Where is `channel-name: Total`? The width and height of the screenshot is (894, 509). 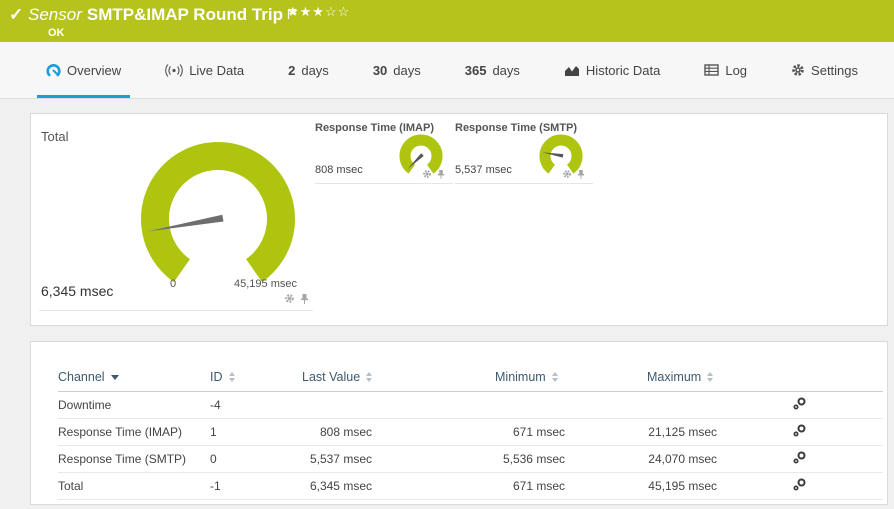
channel-name: Total is located at coordinates (134, 486).